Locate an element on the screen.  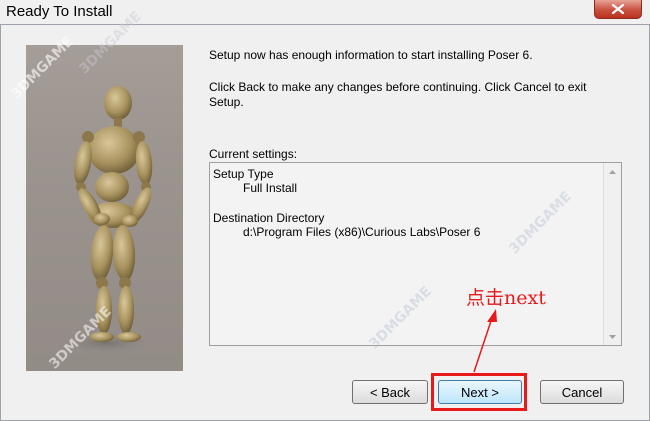
close-button is located at coordinates (618, 9).